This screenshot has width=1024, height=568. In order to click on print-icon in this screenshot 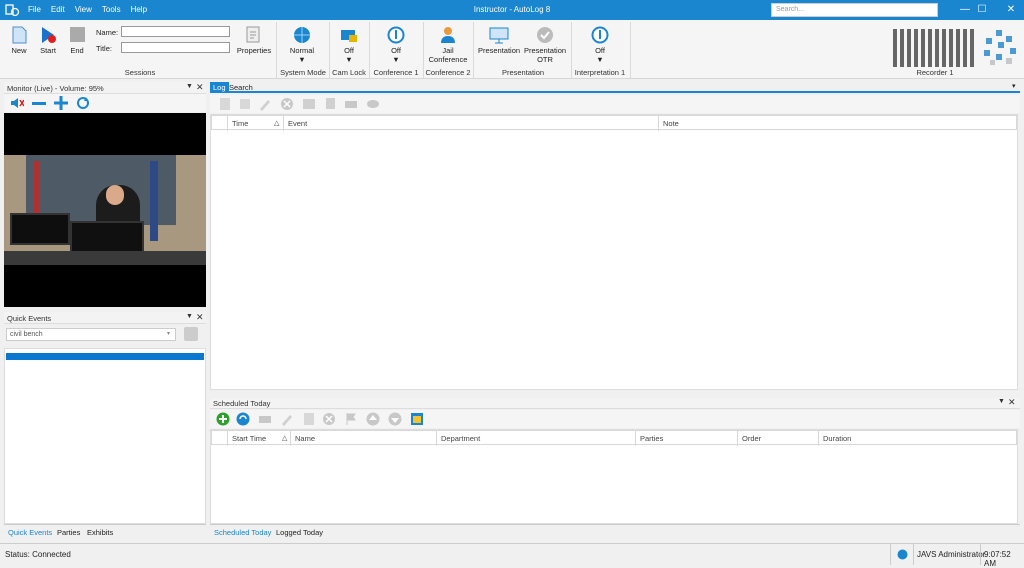, I will do `click(265, 419)`.